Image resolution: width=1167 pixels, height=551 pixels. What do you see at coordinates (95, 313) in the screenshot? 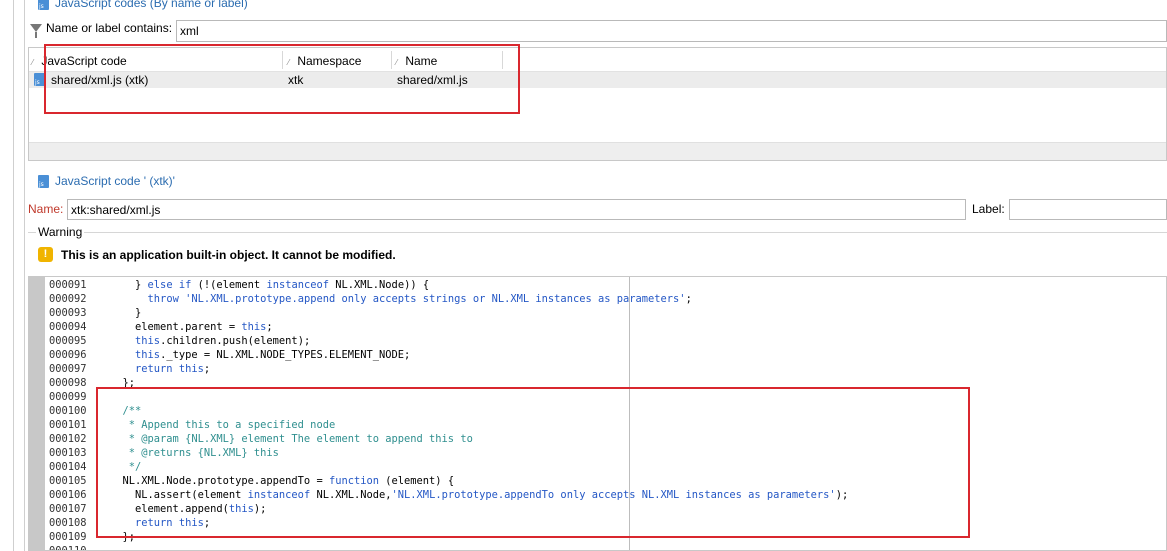
I see `code-line: 000093 }` at bounding box center [95, 313].